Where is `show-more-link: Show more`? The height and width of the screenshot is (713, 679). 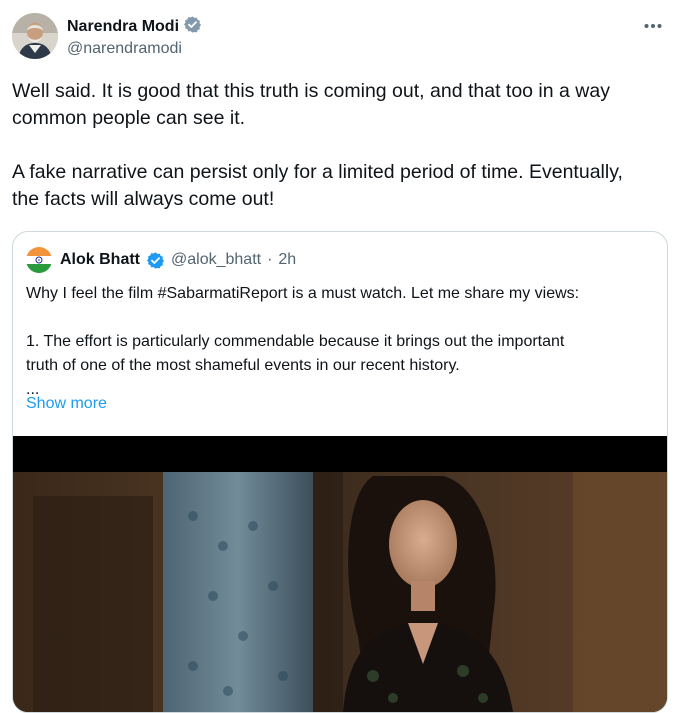 show-more-link: Show more is located at coordinates (66, 404).